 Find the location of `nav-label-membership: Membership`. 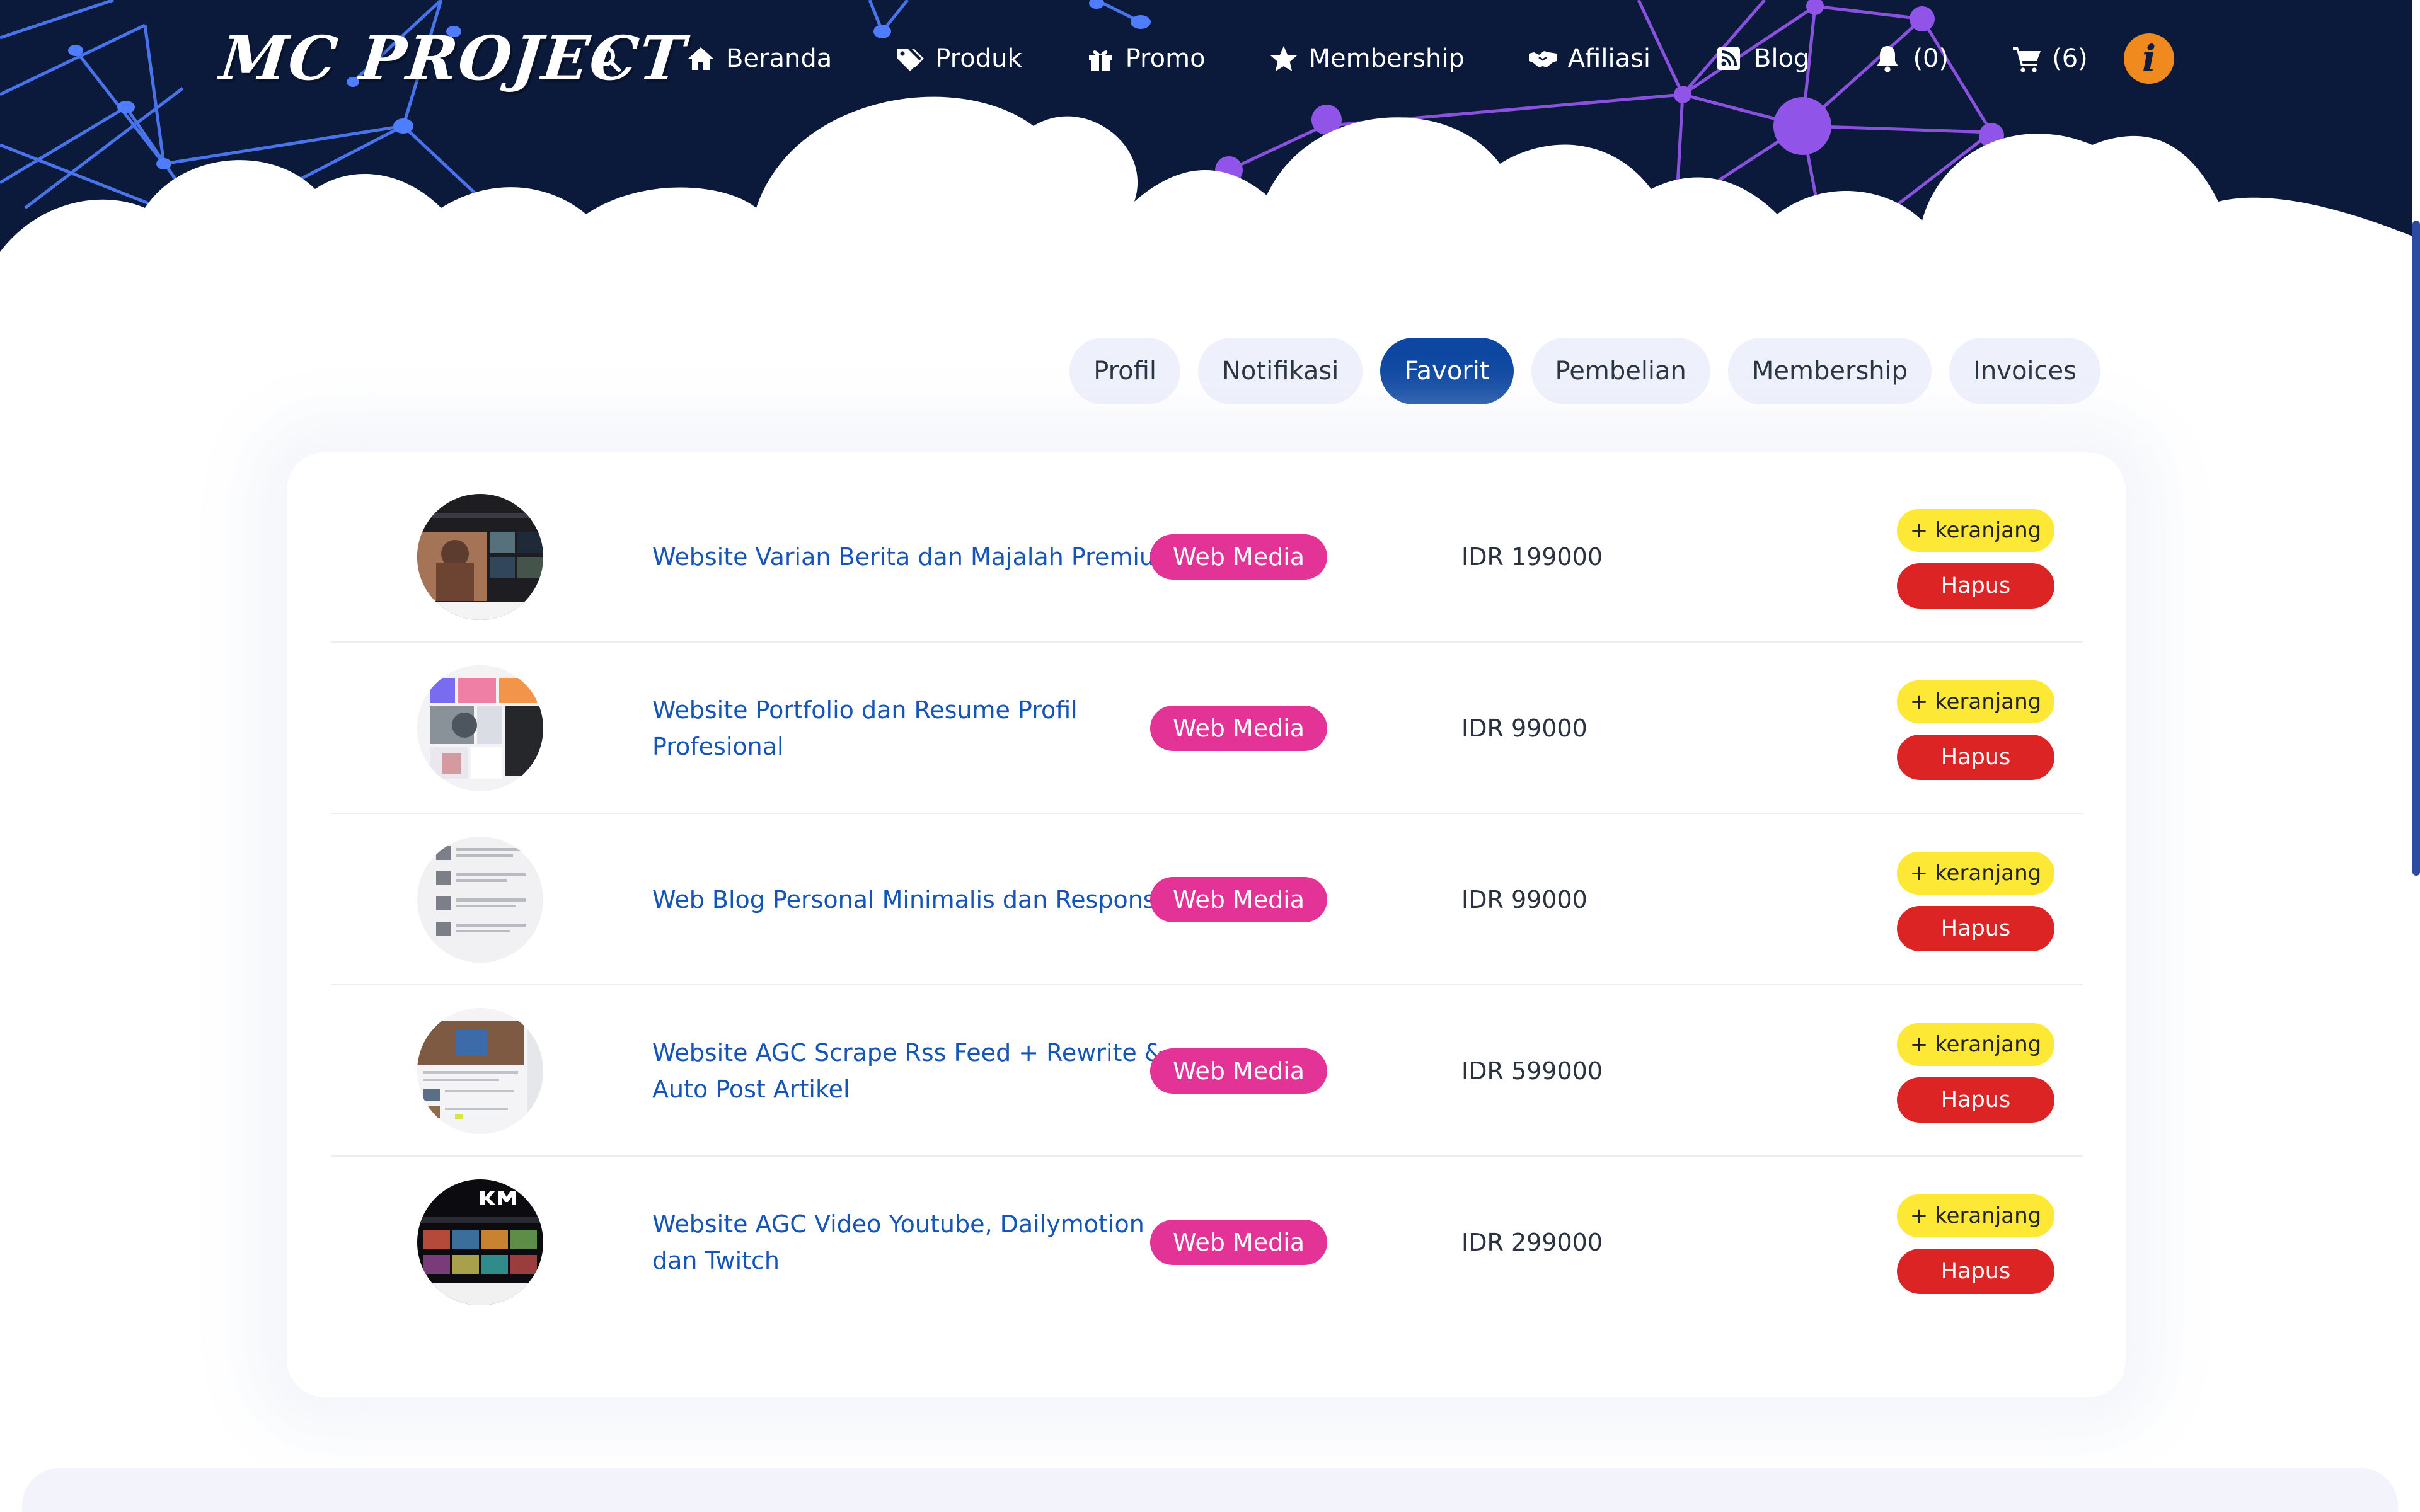

nav-label-membership: Membership is located at coordinates (1386, 58).